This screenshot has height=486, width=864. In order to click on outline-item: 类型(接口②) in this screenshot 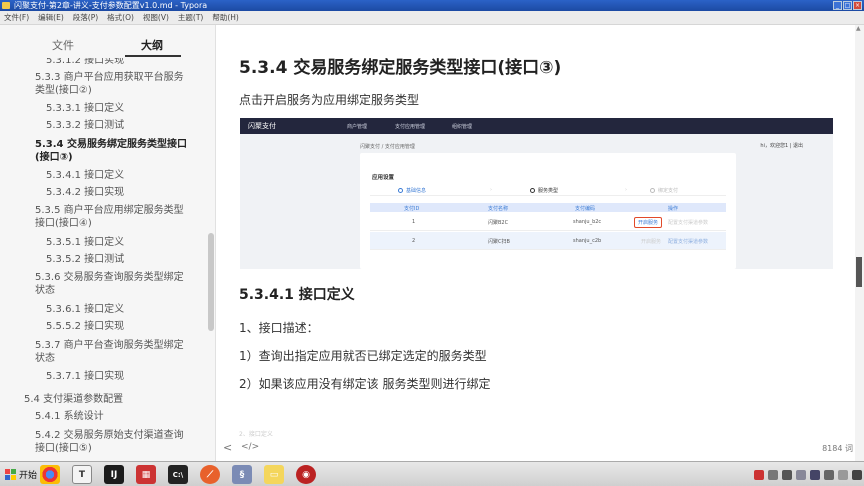, I will do `click(63, 90)`.